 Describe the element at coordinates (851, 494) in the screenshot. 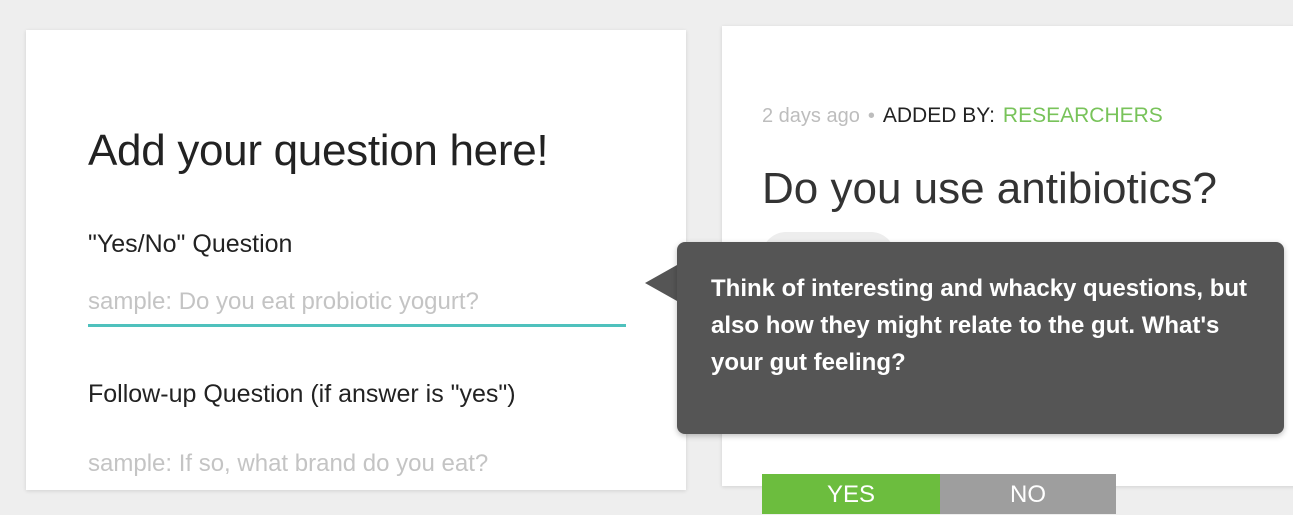

I see `yes-button: YES` at that location.